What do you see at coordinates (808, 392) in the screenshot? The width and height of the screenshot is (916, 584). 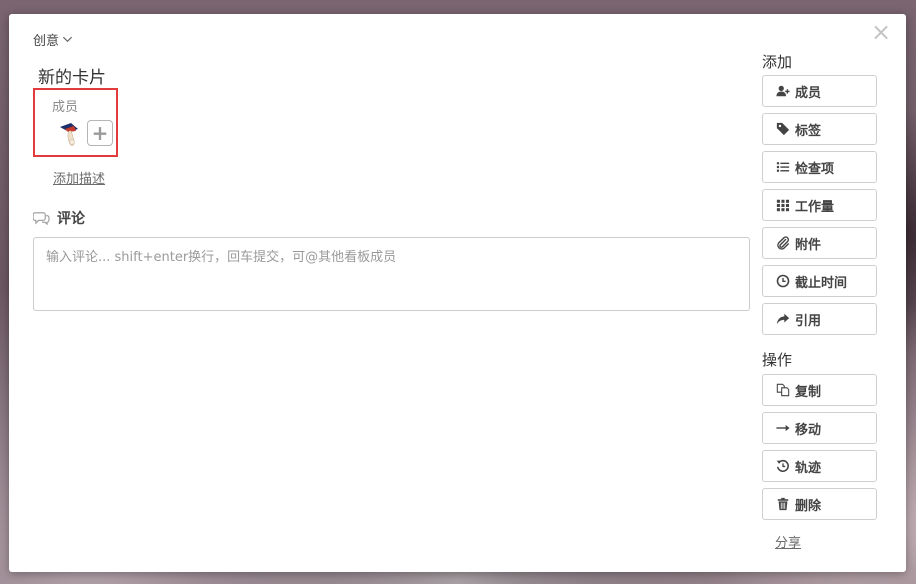 I see `copy-label: 复制` at bounding box center [808, 392].